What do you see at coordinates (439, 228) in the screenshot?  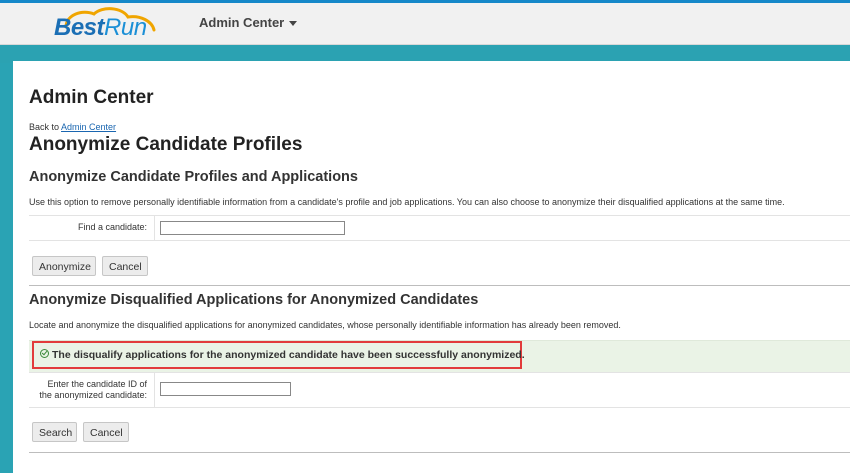 I see `find-candidate-row: Find a candidate:` at bounding box center [439, 228].